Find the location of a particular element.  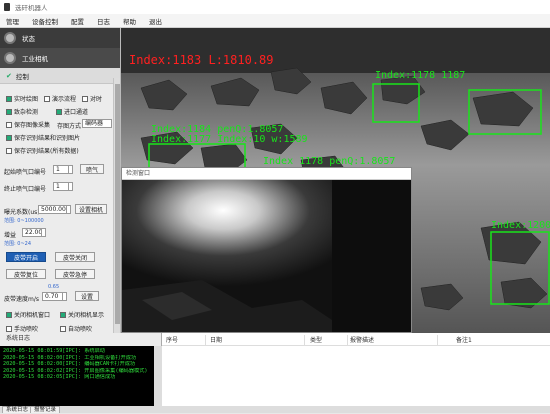

start-pulse-input: 1 is located at coordinates (63, 169).